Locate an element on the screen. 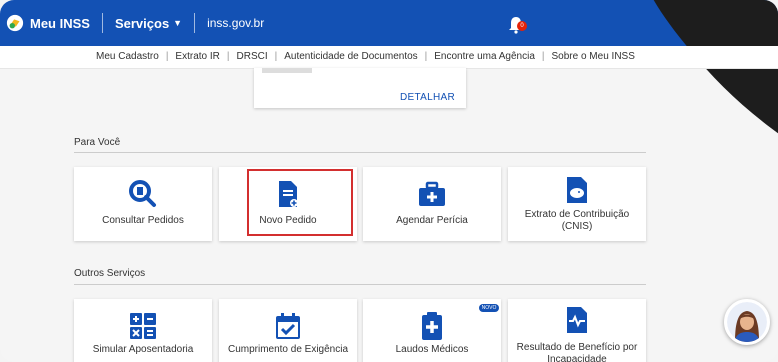 This screenshot has width=778, height=362. assistant-avatar is located at coordinates (747, 322).